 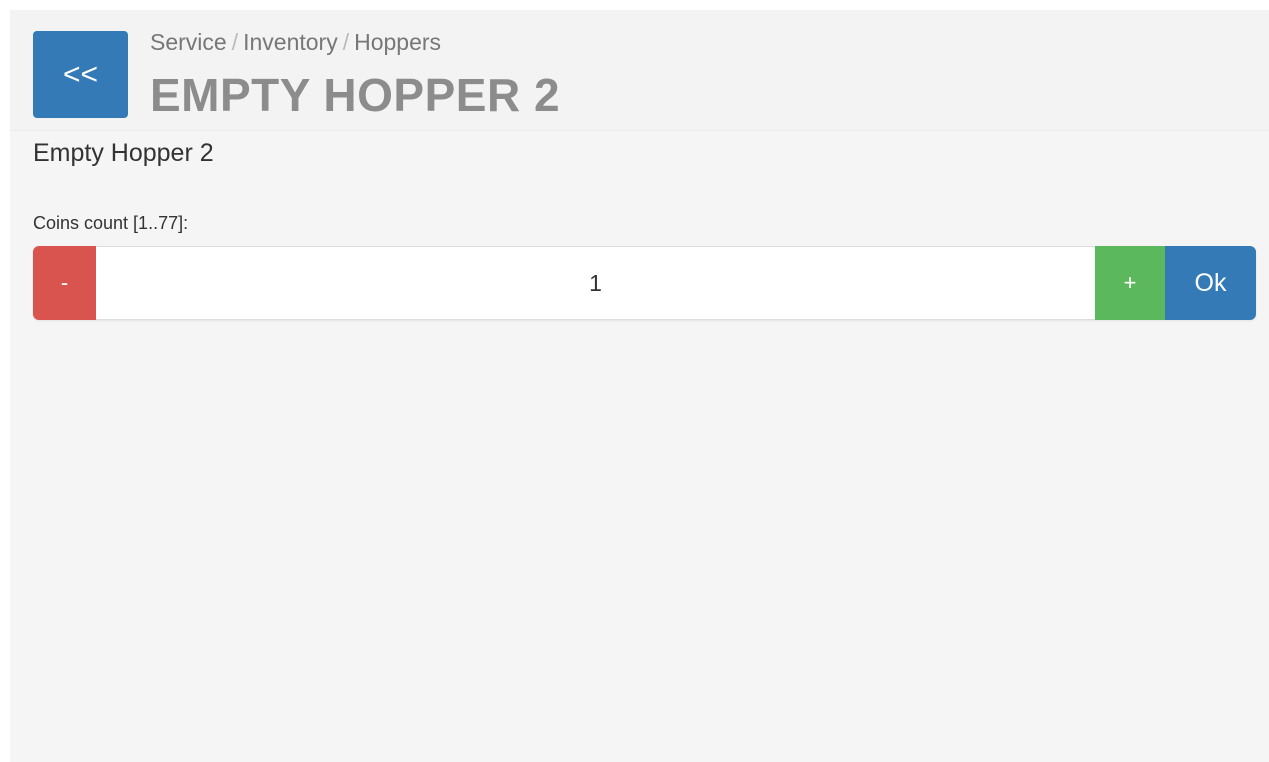 I want to click on breadcrumb: Service / Inventory / Hoppers, so click(x=295, y=42).